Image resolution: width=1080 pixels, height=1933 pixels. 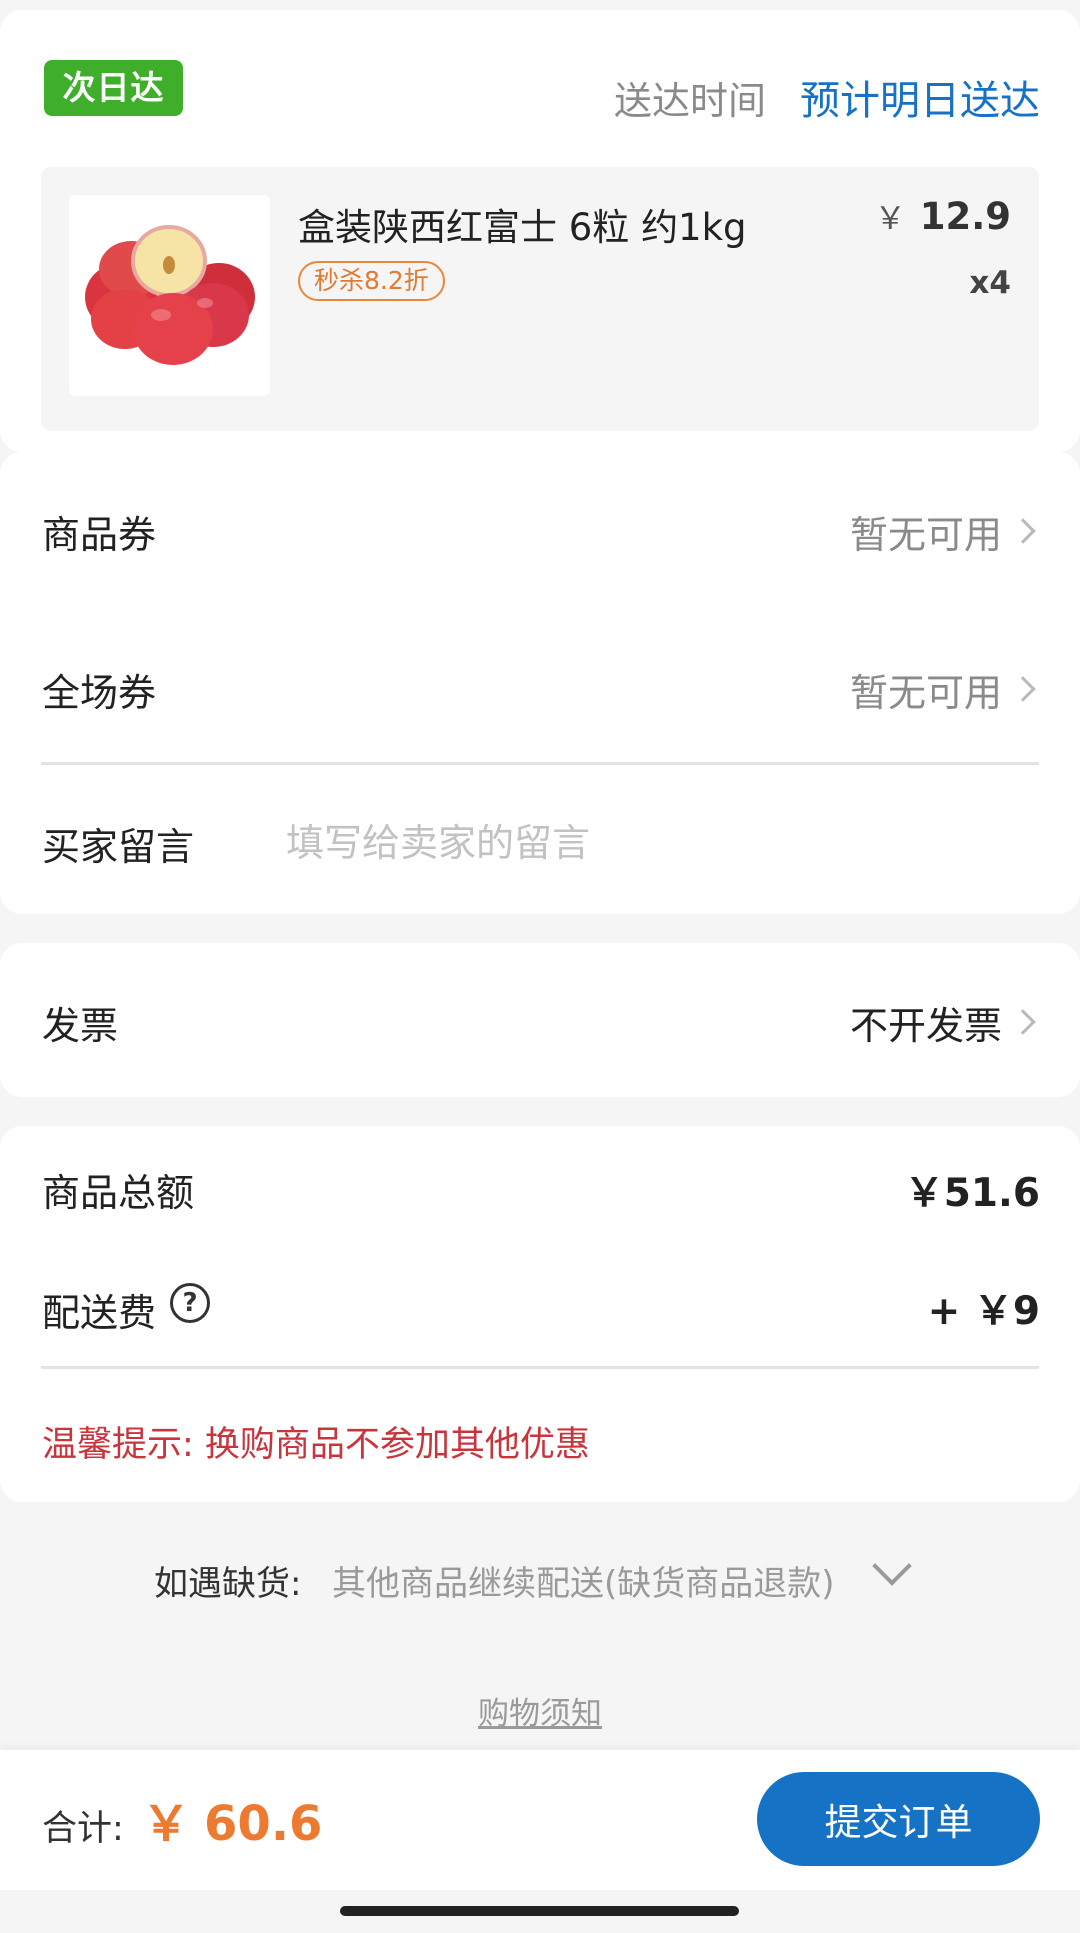 I want to click on shipping-fee-value: + ￥9, so click(x=983, y=1311).